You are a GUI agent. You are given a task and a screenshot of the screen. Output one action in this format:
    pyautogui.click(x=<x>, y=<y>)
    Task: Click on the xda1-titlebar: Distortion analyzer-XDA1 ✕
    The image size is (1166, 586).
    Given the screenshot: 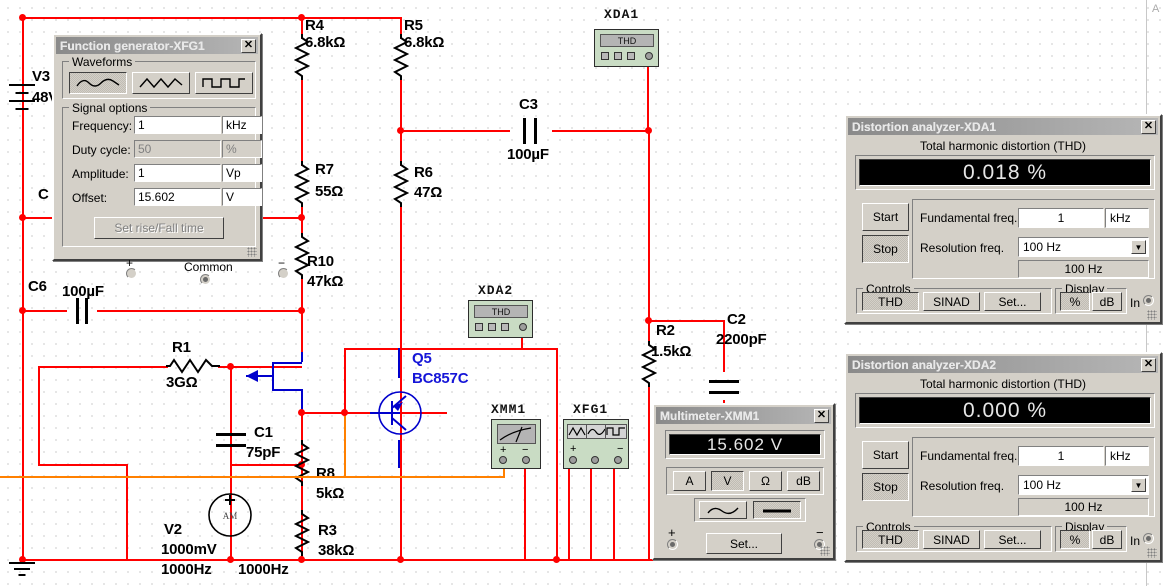 What is the action you would take?
    pyautogui.click(x=1003, y=126)
    